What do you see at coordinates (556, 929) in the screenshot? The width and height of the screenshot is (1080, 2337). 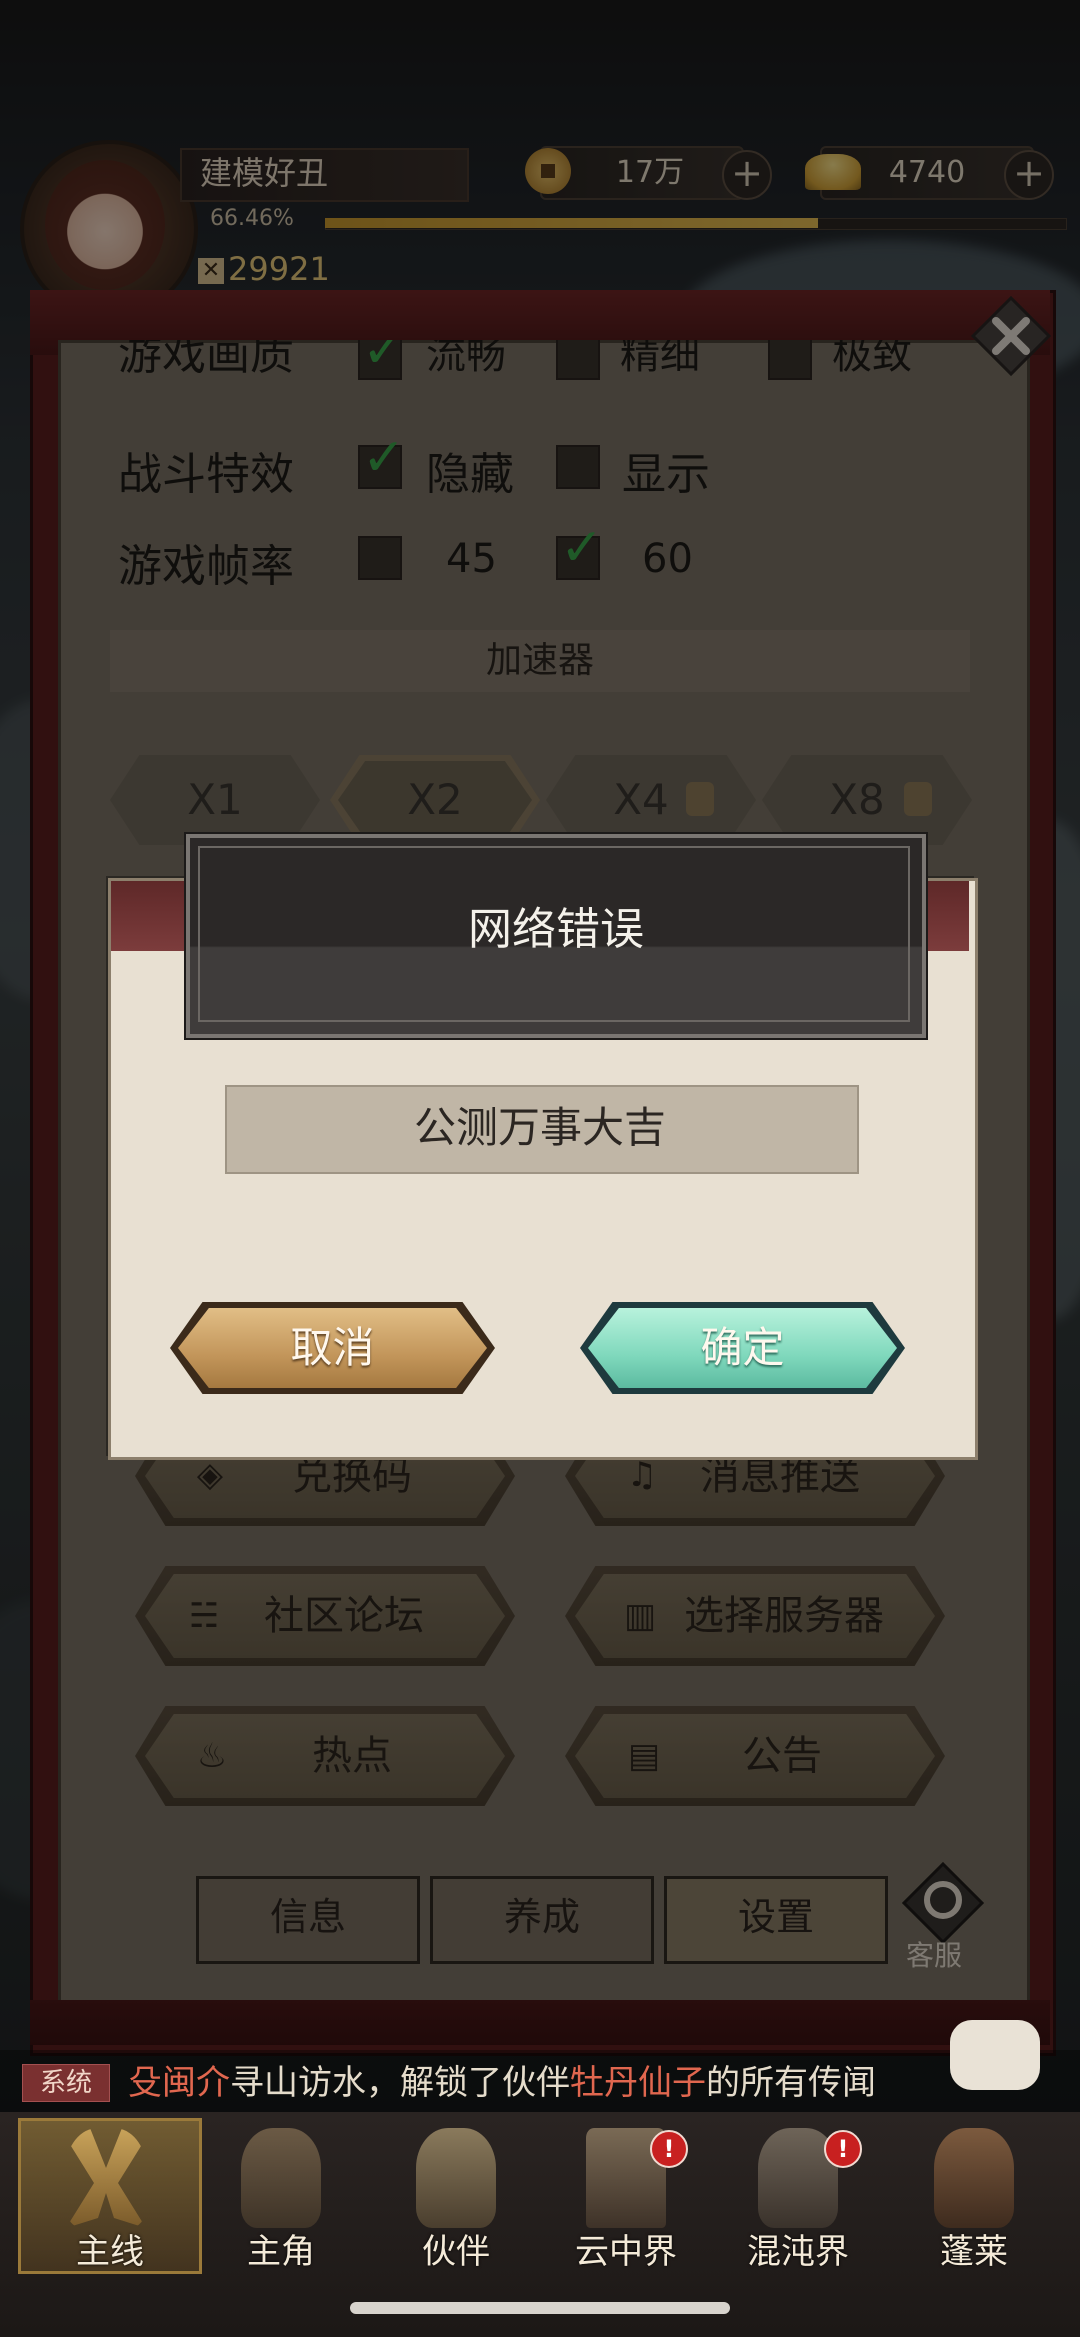 I see `dialog-title: 网络错误` at bounding box center [556, 929].